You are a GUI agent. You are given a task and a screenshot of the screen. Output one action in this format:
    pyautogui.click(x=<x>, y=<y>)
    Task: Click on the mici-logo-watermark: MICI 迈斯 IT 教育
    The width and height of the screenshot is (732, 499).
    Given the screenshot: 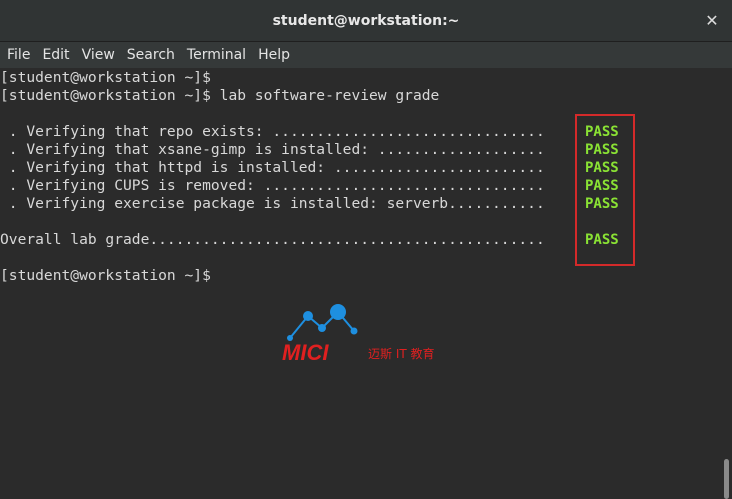 What is the action you would take?
    pyautogui.click(x=370, y=334)
    